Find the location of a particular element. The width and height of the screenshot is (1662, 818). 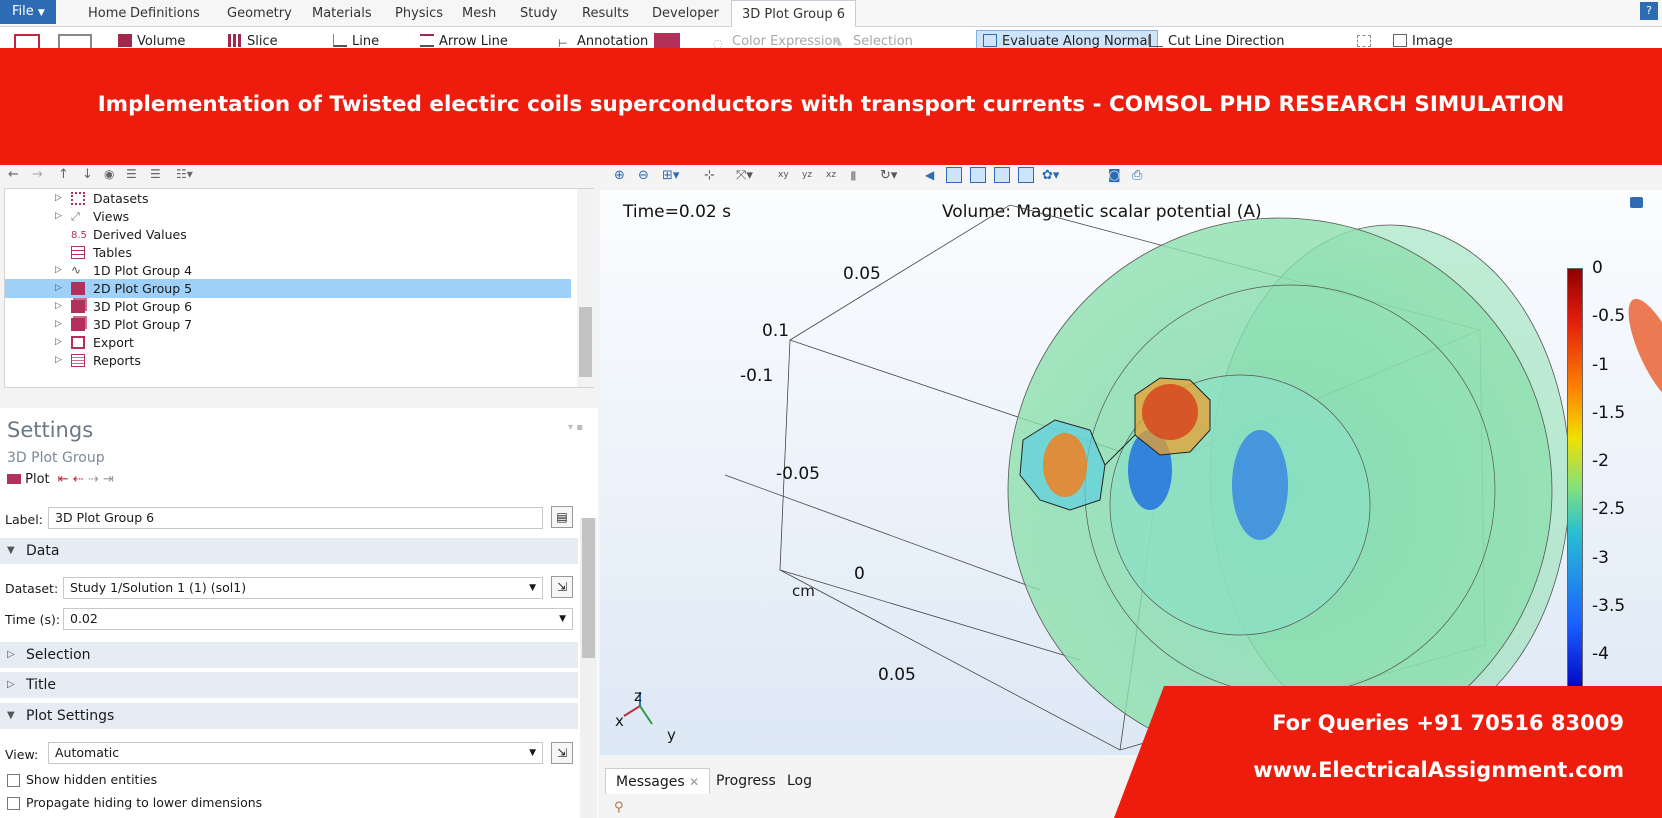

dataset-goto-icon: ⇲ is located at coordinates (562, 587).